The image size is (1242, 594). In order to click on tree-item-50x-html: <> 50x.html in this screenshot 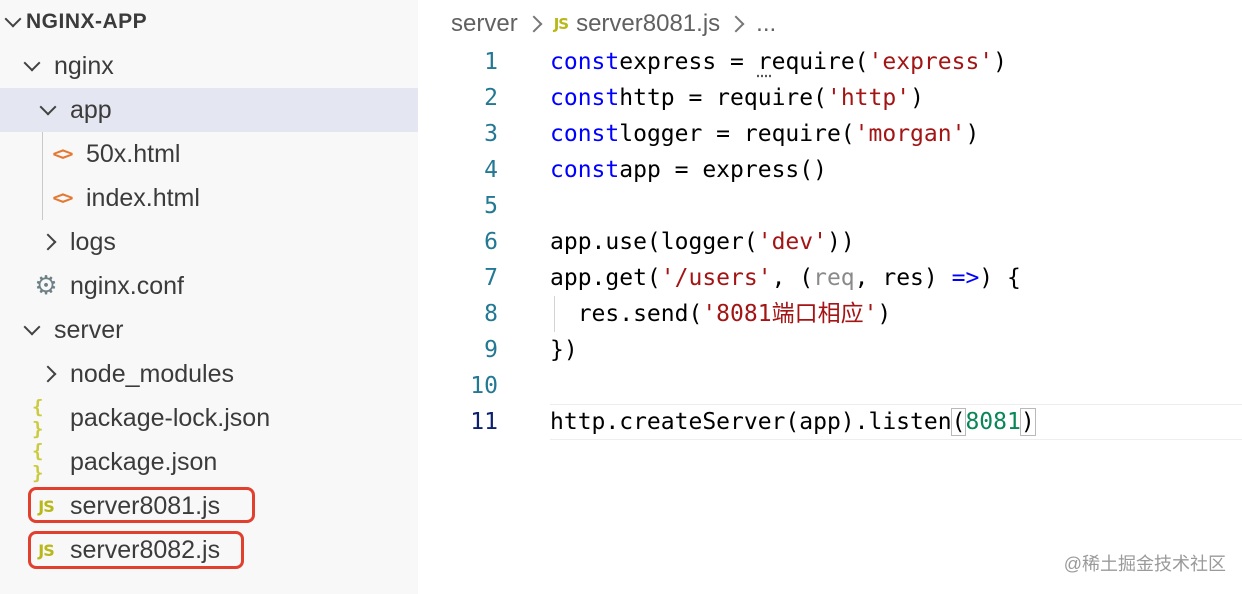, I will do `click(209, 154)`.